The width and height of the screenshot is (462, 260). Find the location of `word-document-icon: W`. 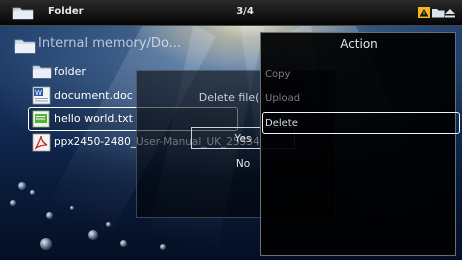

word-document-icon: W is located at coordinates (41, 95).